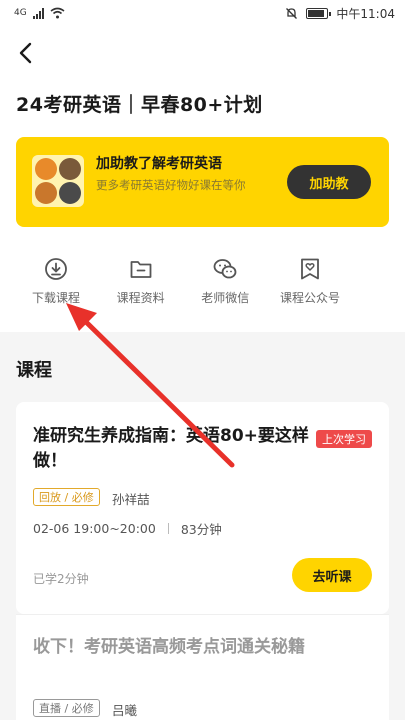  I want to click on status-right: 中午11:04, so click(340, 13).